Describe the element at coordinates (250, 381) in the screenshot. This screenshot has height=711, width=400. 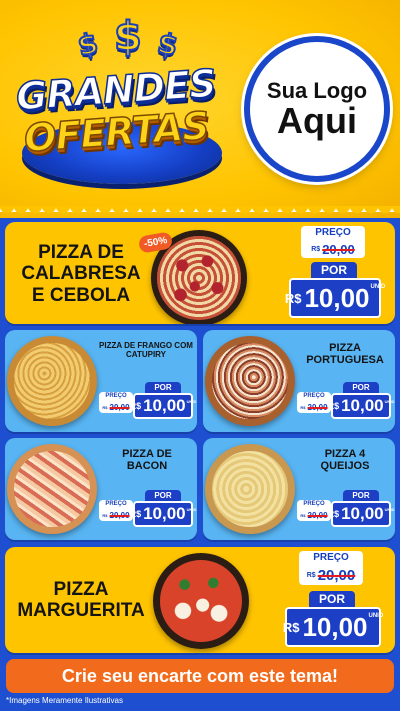
I see `pizza-portuguesa-image` at that location.